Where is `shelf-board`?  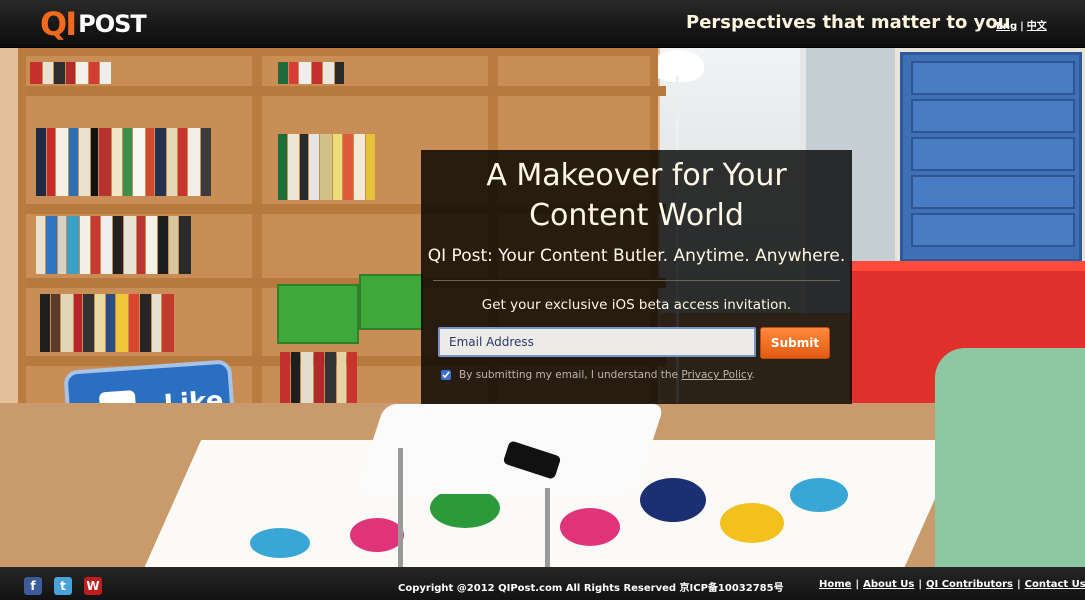 shelf-board is located at coordinates (346, 91).